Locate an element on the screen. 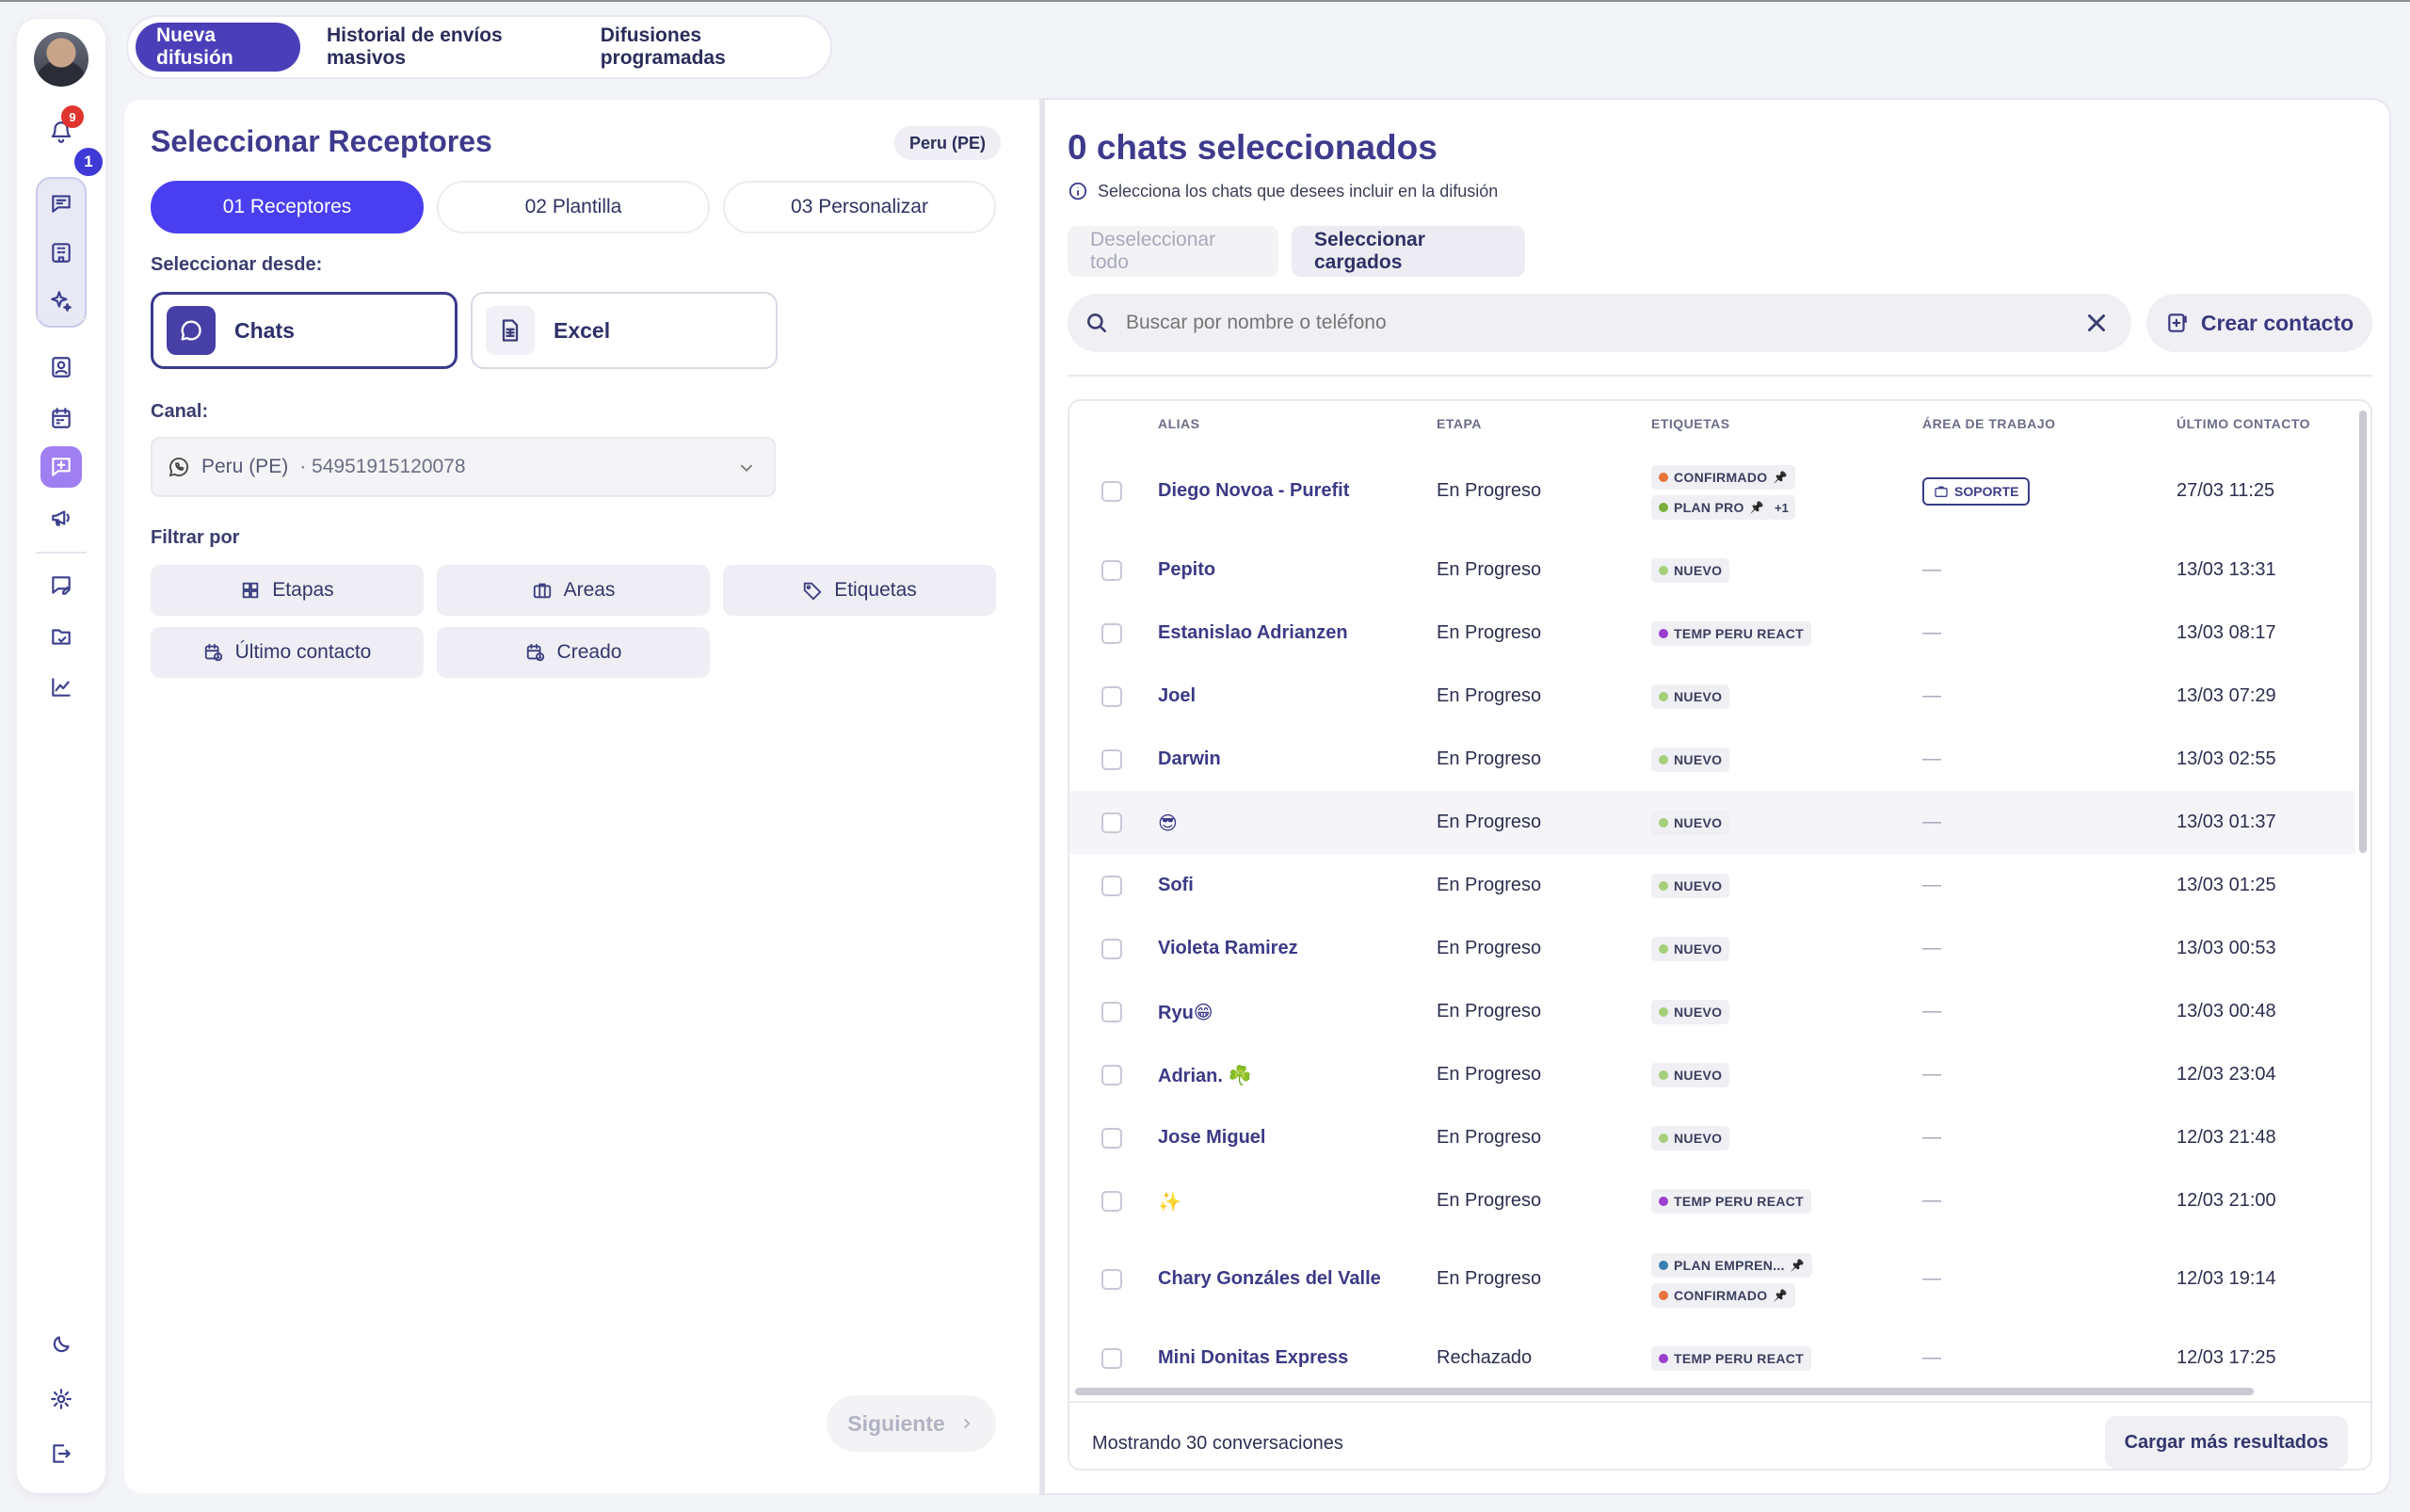 The image size is (2410, 1512). table-row: Pepito En Progreso 13/03 13:31 — NUEVO is located at coordinates (1712, 570).